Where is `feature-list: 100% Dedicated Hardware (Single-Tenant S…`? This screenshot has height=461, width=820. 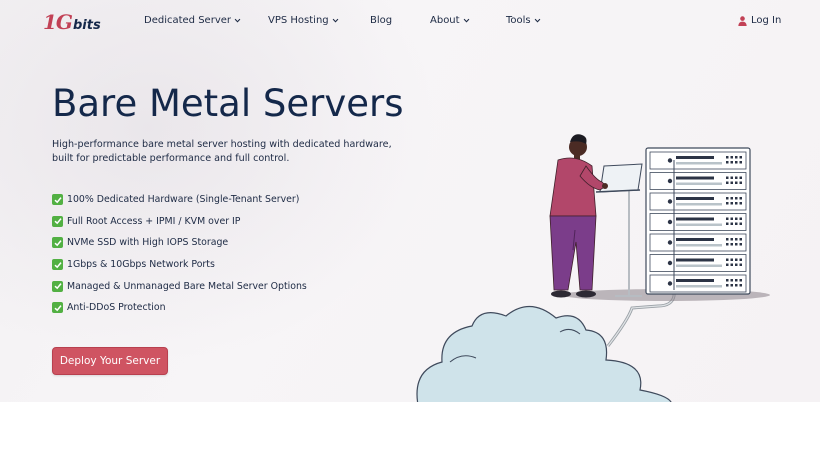
feature-list: 100% Dedicated Hardware (Single-Tenant S… is located at coordinates (179, 259).